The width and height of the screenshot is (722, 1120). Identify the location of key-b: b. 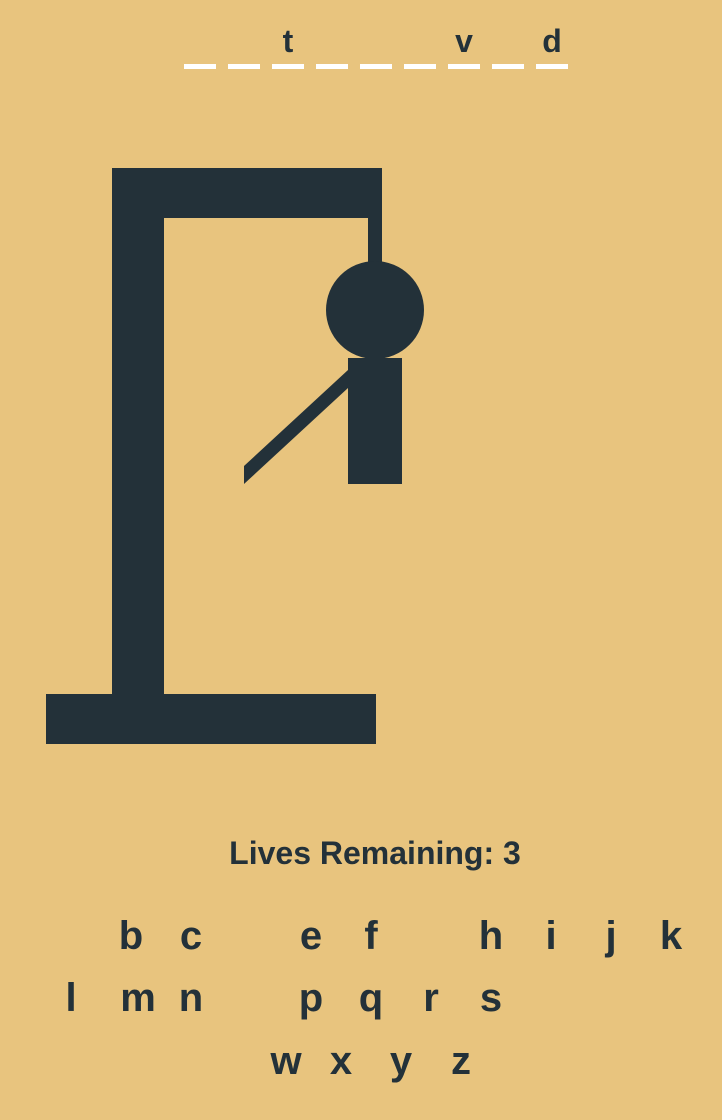
(131, 936).